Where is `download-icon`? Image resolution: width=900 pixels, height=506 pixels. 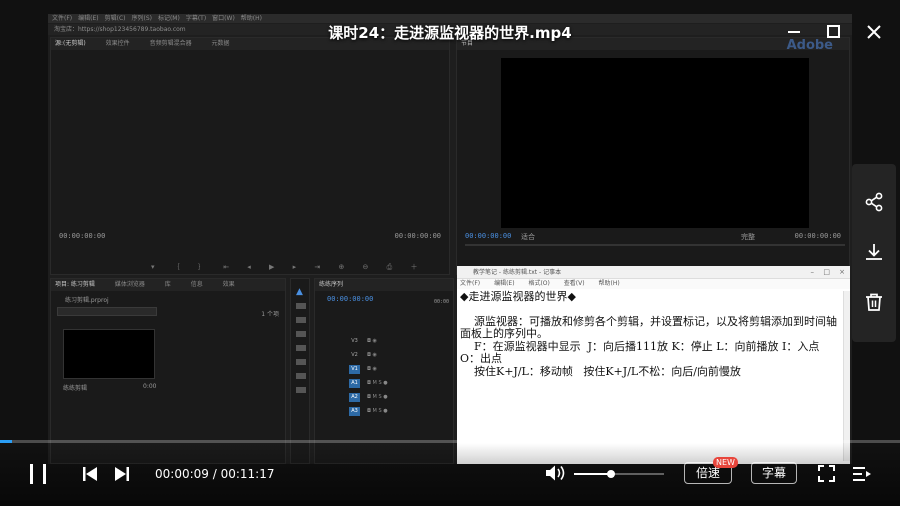
download-icon is located at coordinates (874, 252).